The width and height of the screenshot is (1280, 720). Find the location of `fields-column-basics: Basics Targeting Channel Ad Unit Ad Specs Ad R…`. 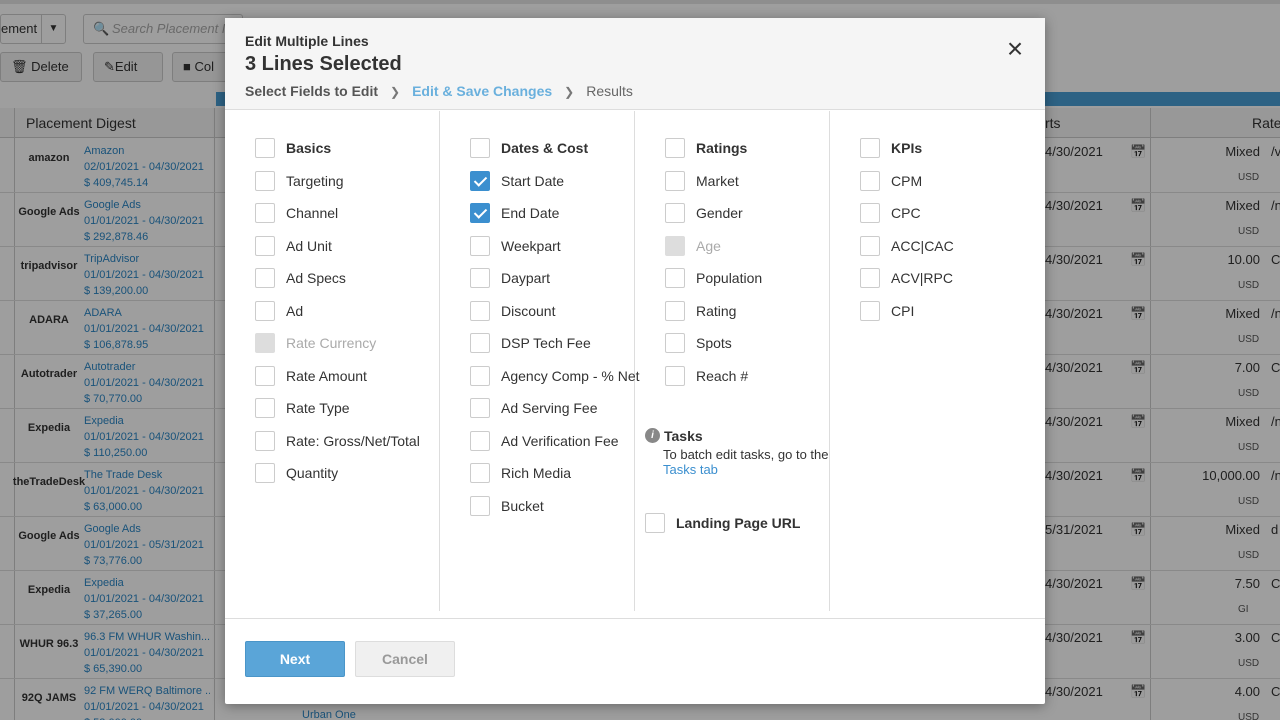

fields-column-basics: Basics Targeting Channel Ad Unit Ad Specs Ad R… is located at coordinates (332, 361).